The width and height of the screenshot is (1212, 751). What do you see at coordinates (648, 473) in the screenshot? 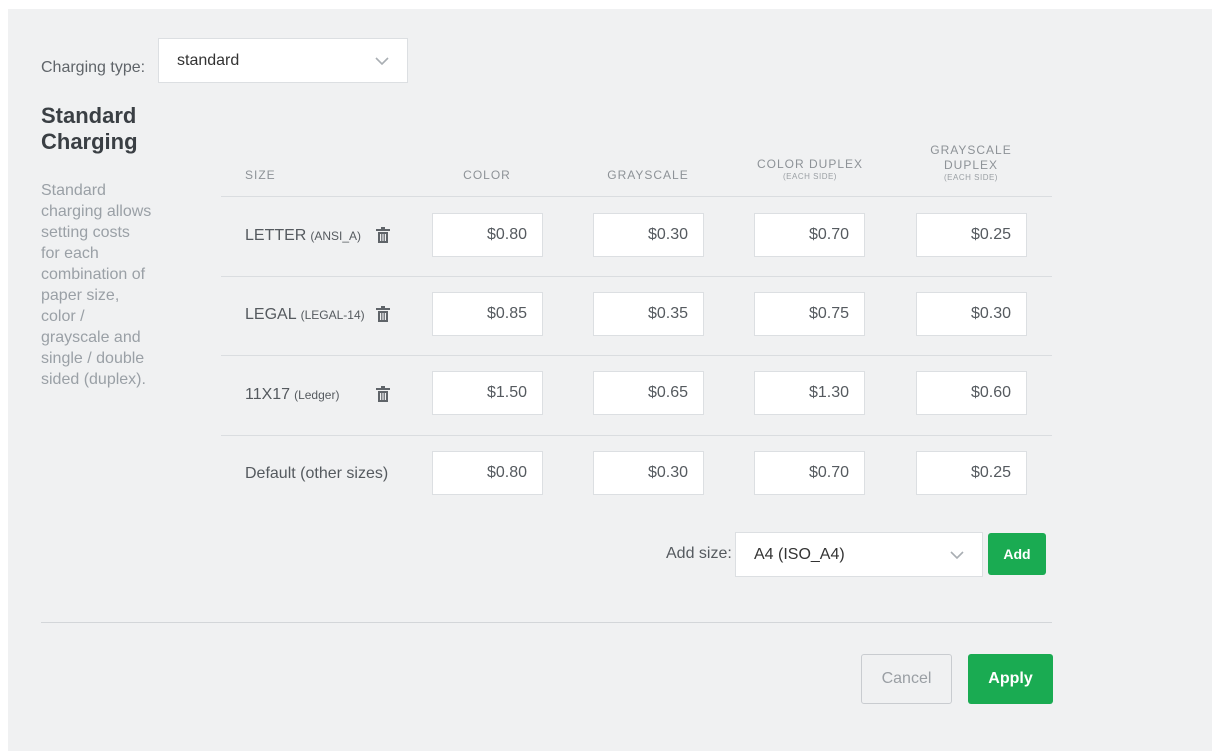
I see `price-default-grayscale` at bounding box center [648, 473].